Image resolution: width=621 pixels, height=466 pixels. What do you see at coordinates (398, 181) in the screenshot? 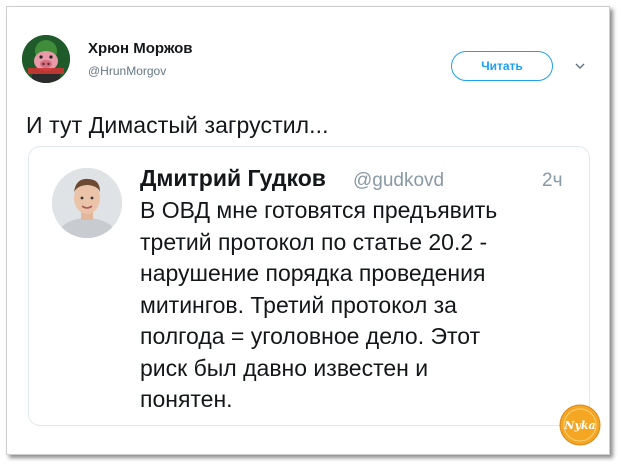
I see `quoted-author-handle: @gudkovd` at bounding box center [398, 181].